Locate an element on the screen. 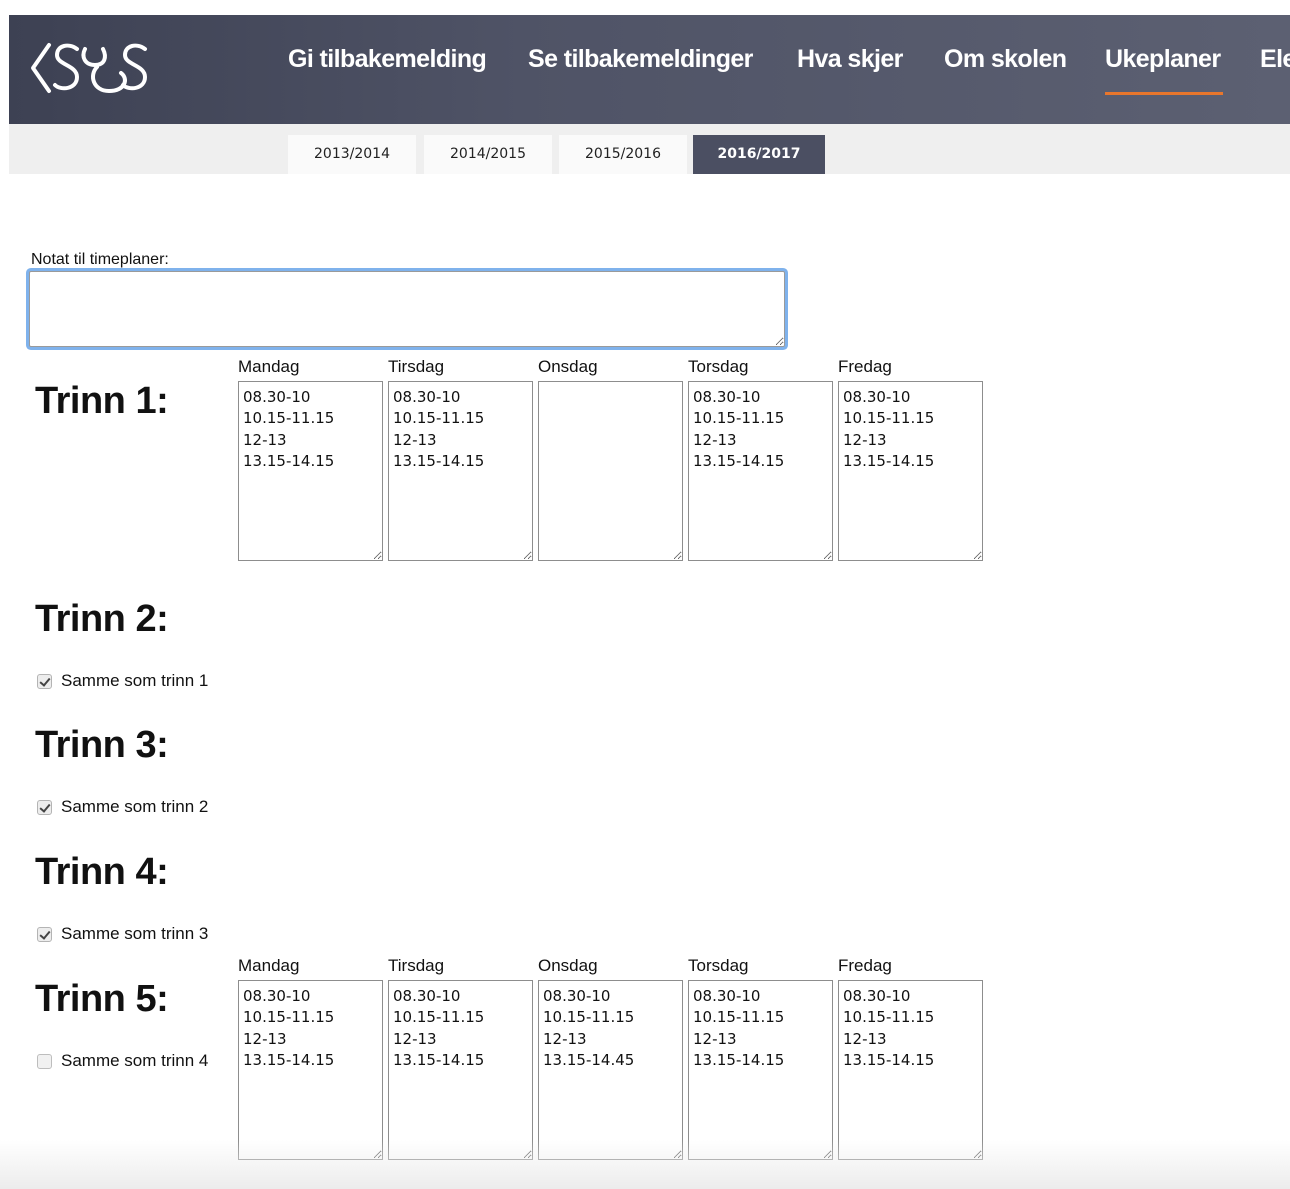 This screenshot has height=1189, width=1290. trinn-5-heading: Trinn 5: is located at coordinates (102, 999).